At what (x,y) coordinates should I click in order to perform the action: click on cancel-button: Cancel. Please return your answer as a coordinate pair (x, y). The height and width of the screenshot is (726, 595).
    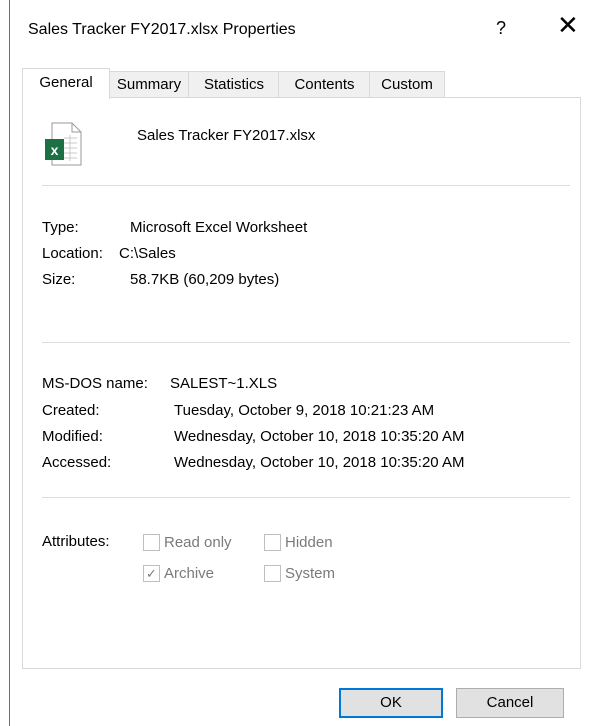
    Looking at the image, I should click on (510, 703).